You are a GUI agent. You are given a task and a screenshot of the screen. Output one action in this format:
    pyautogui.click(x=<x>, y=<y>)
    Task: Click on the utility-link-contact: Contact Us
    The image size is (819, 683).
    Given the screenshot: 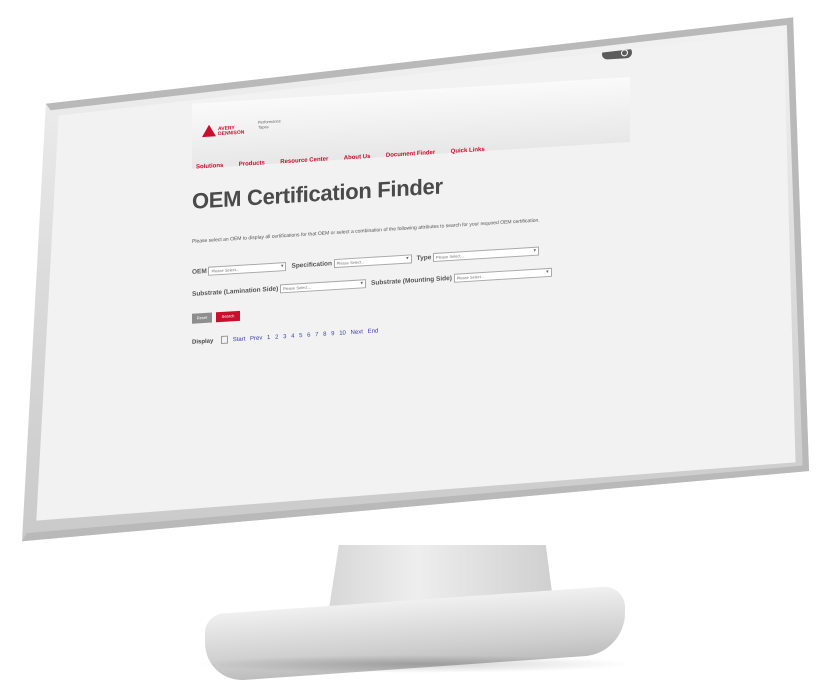 What is the action you would take?
    pyautogui.click(x=581, y=38)
    